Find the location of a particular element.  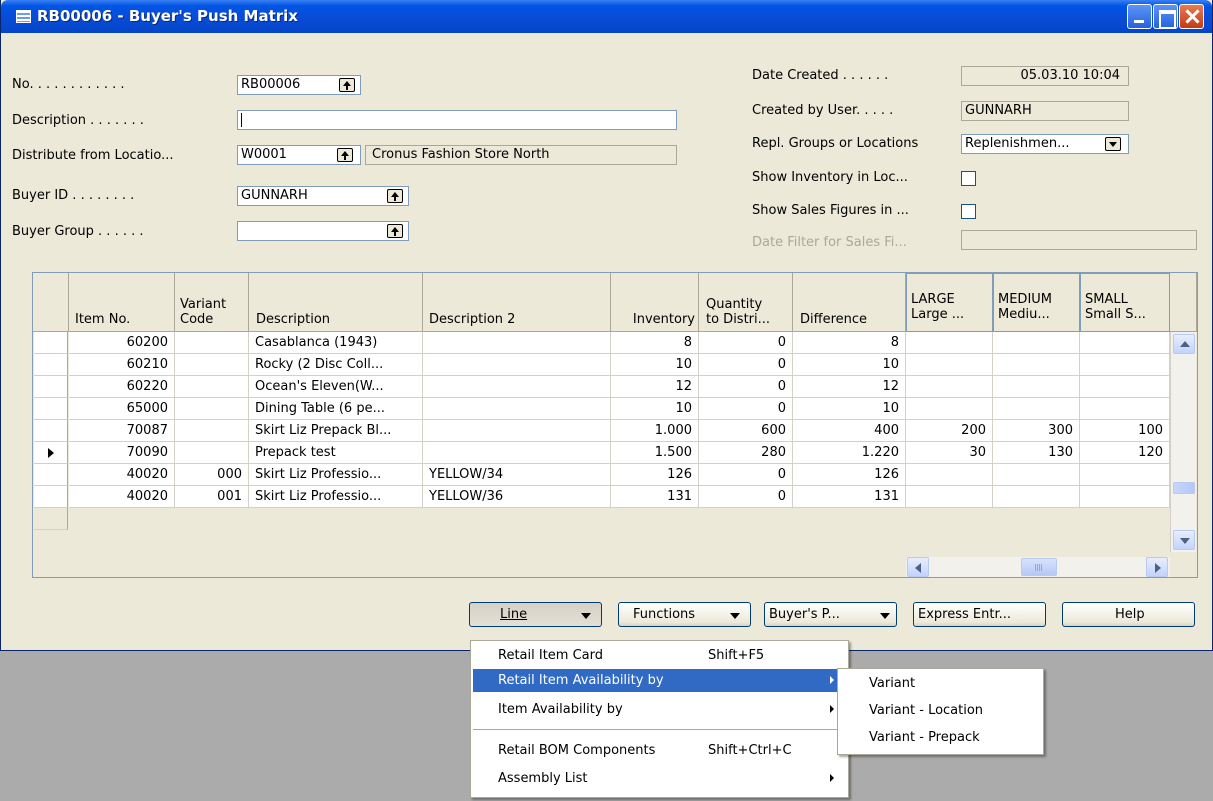

item-no-cell: 70087 is located at coordinates (122, 431).